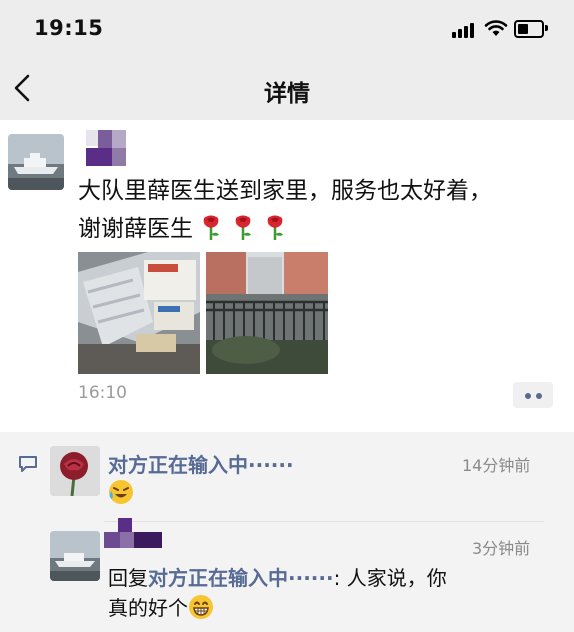 This screenshot has height=632, width=574. What do you see at coordinates (128, 149) in the screenshot?
I see `author-name-blurred` at bounding box center [128, 149].